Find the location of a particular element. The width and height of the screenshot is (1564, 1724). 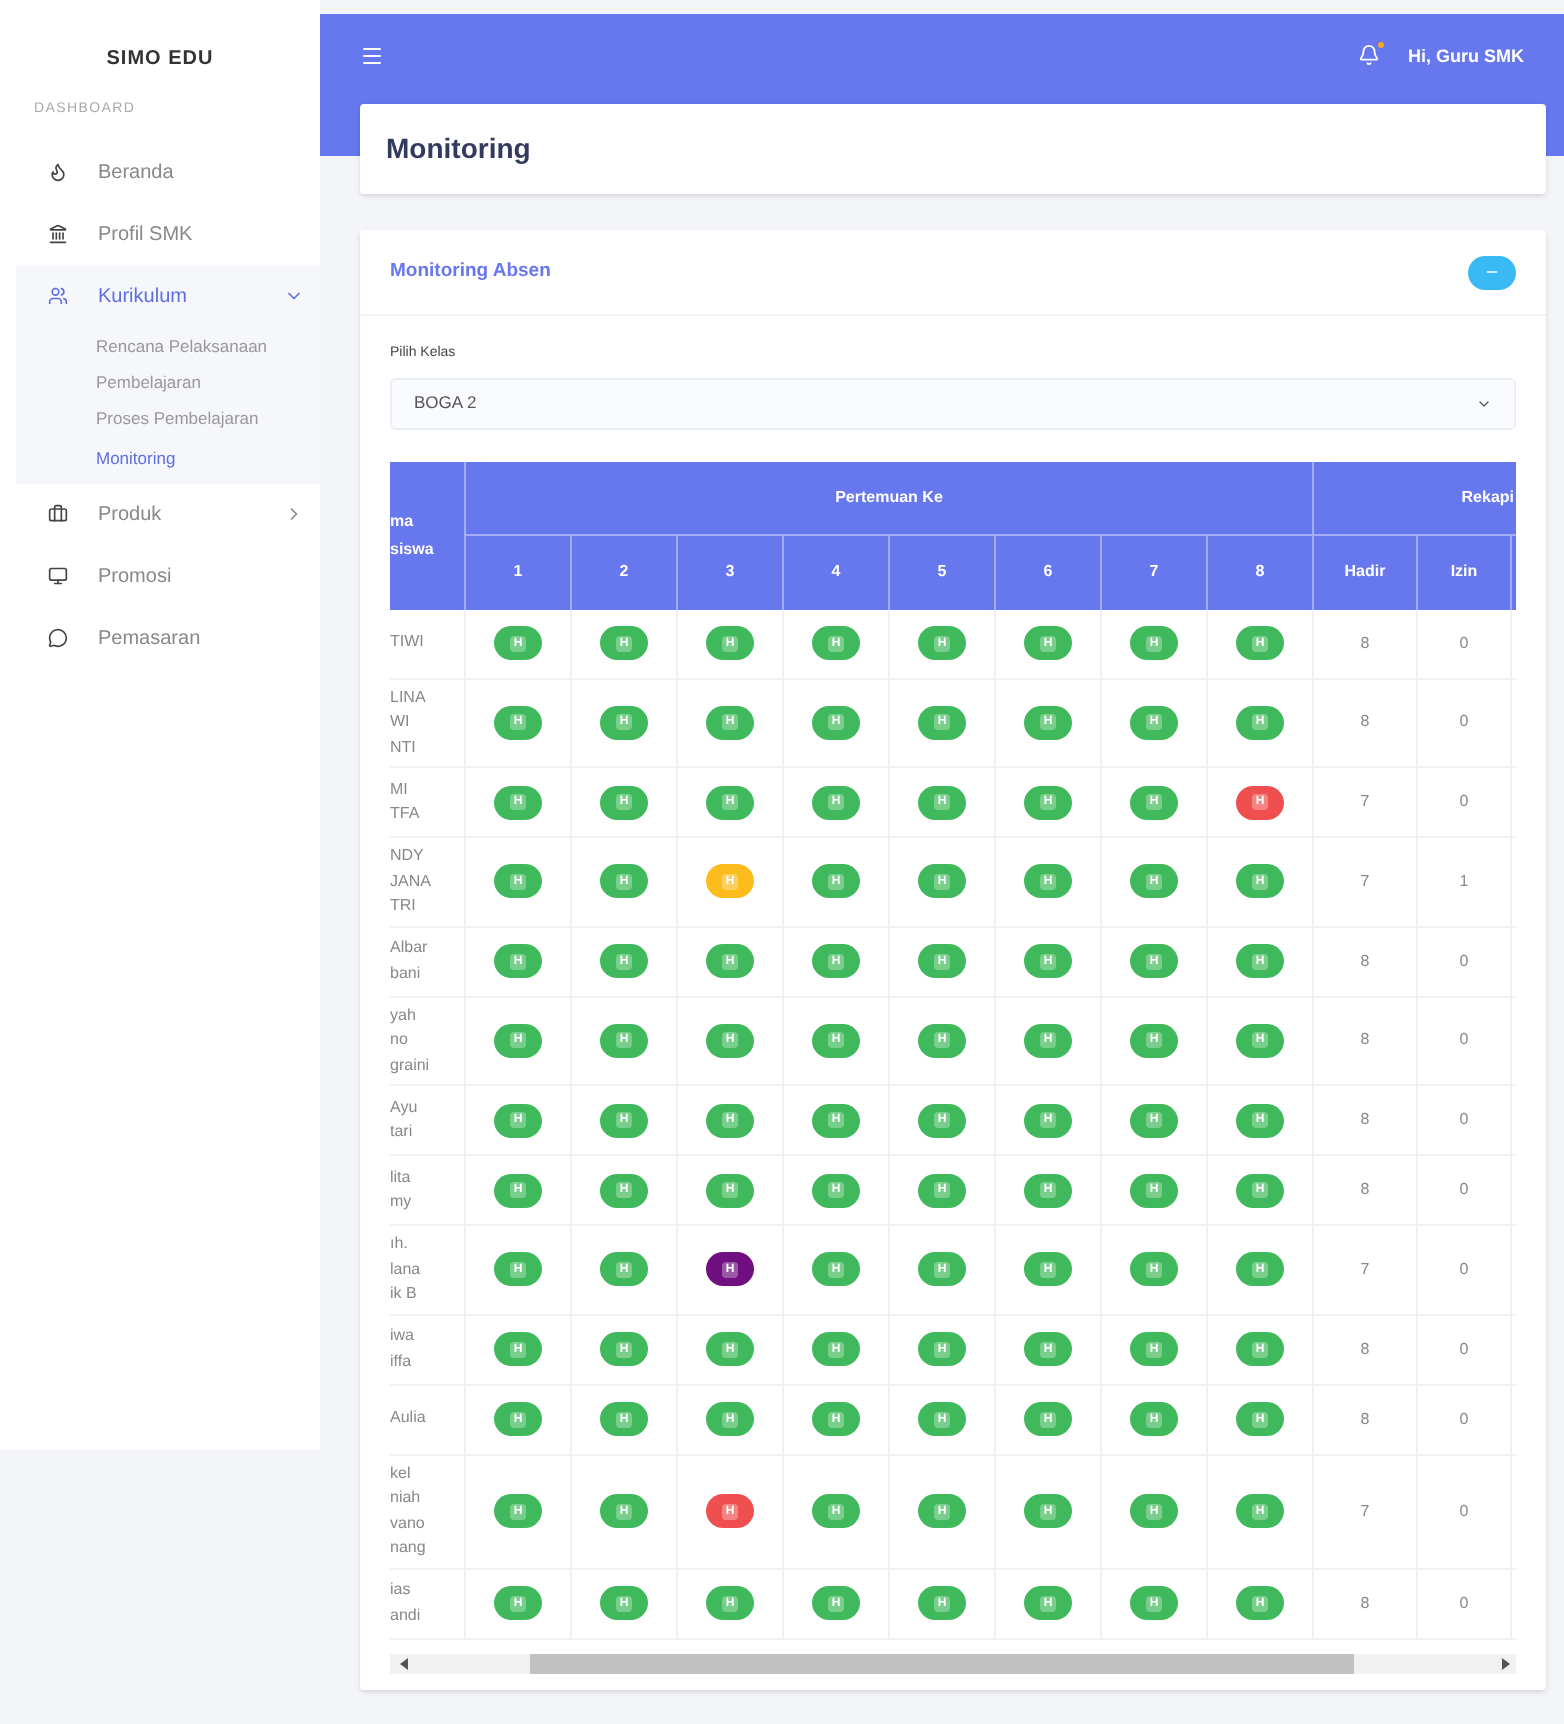

column-header: 5 is located at coordinates (943, 572).